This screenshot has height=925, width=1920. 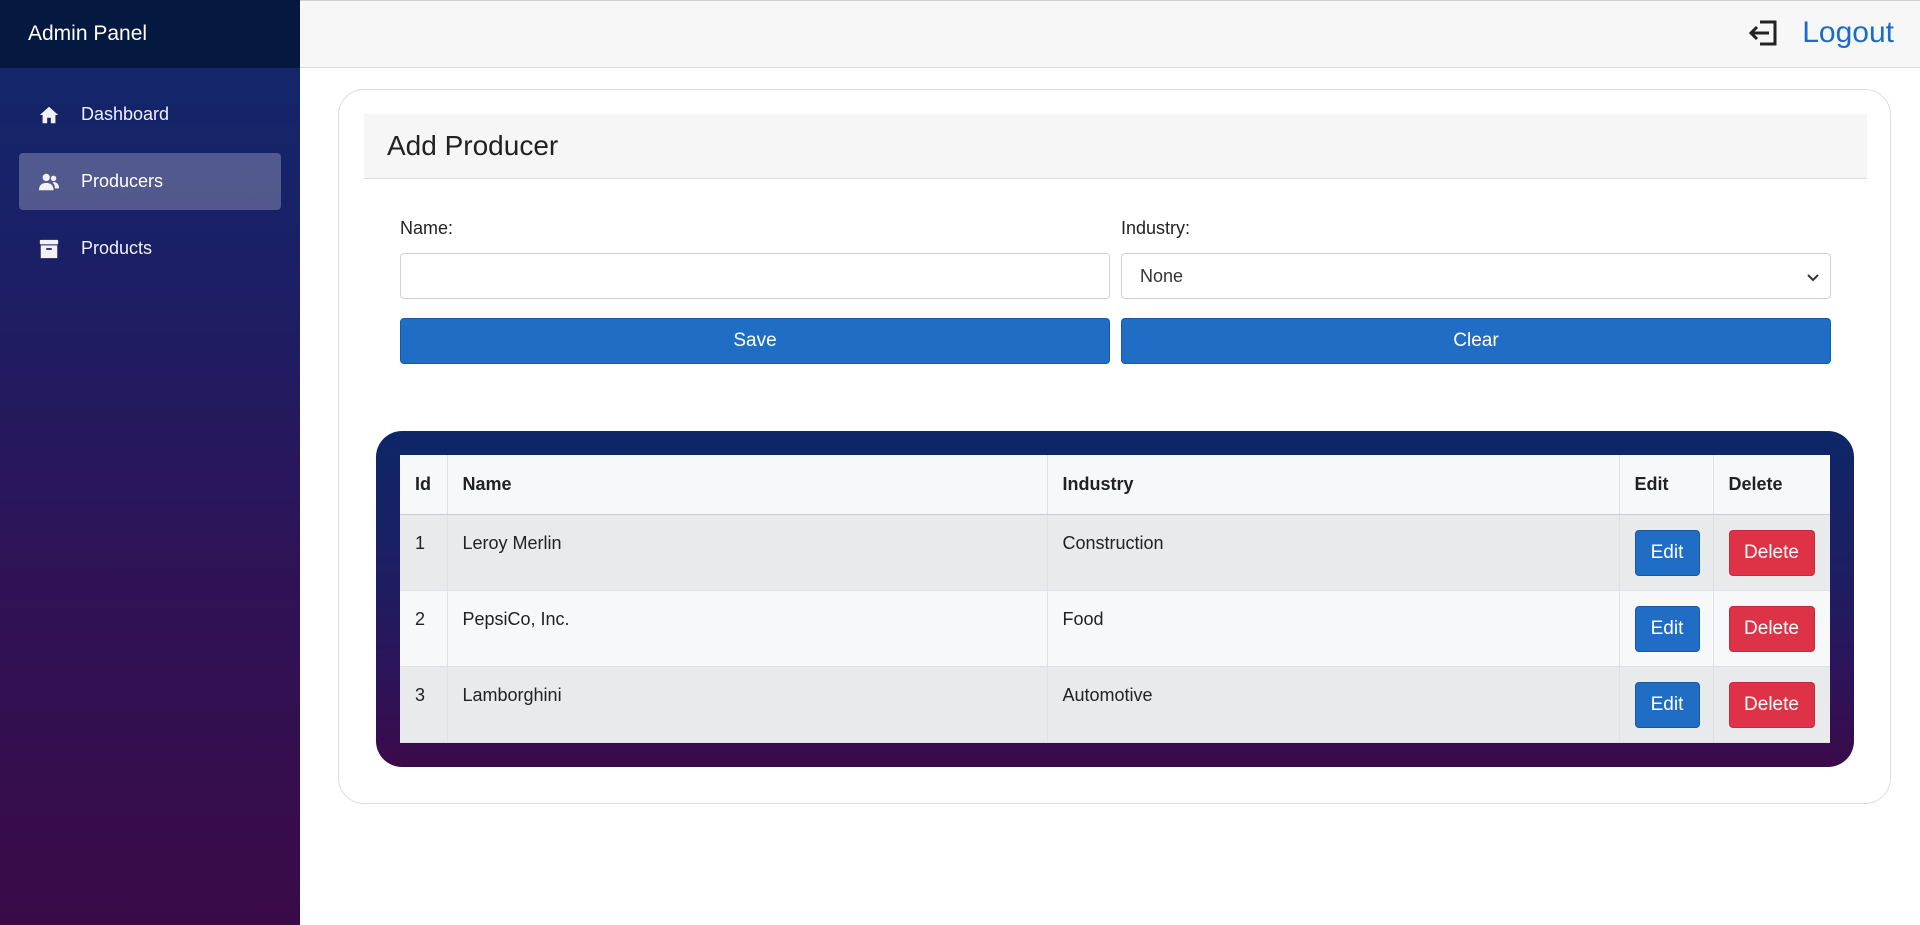 What do you see at coordinates (424, 552) in the screenshot?
I see `cell-id: 1` at bounding box center [424, 552].